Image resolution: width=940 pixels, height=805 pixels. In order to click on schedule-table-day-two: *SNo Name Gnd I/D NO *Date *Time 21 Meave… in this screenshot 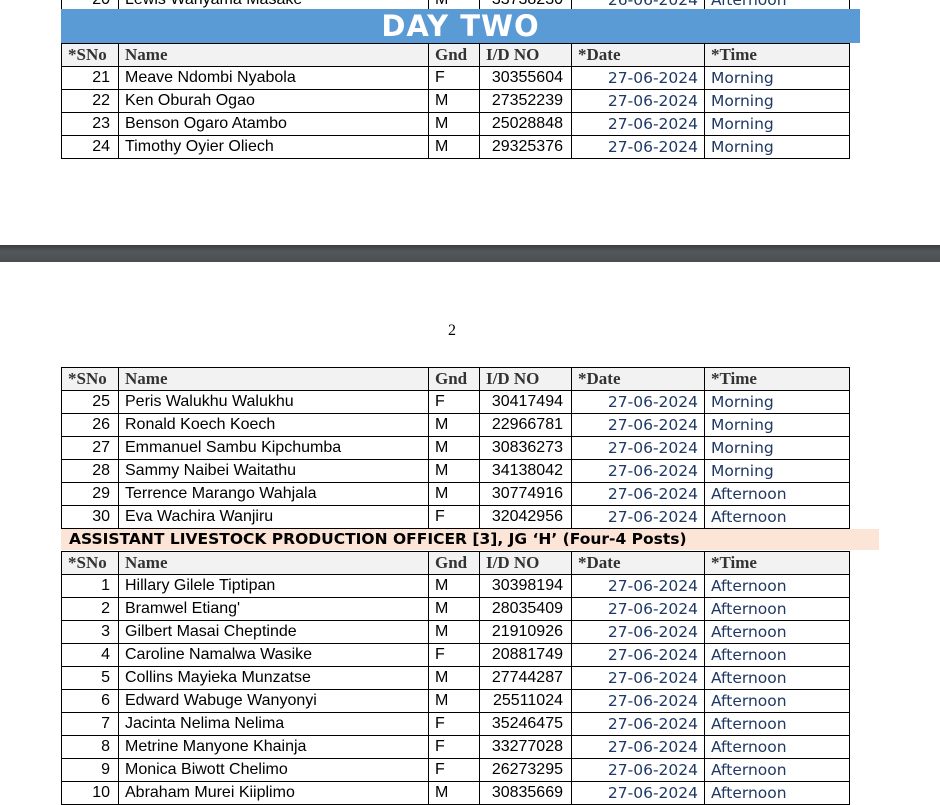, I will do `click(455, 101)`.